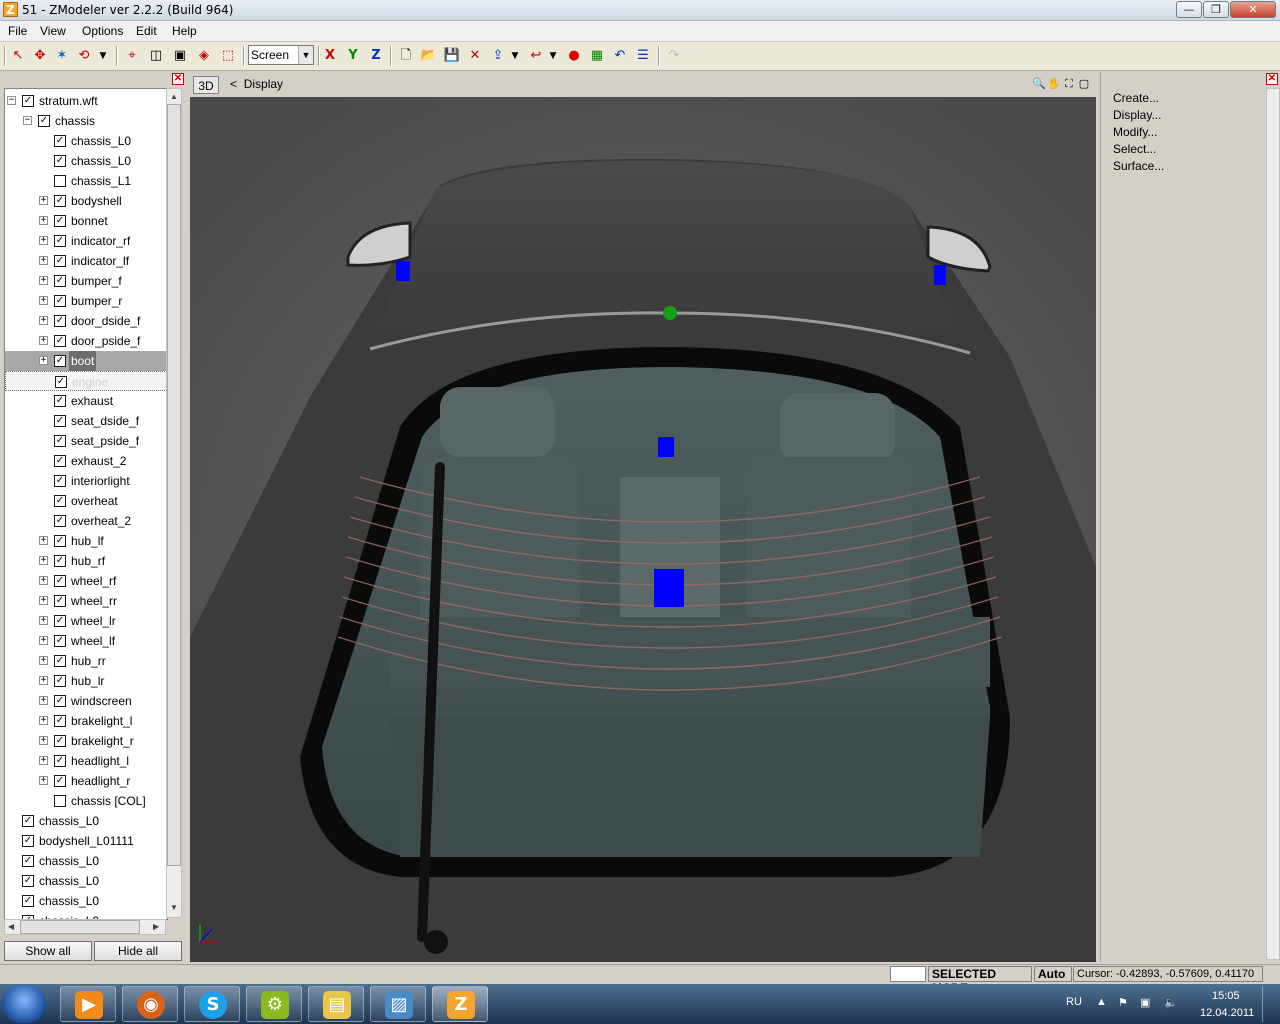 The height and width of the screenshot is (1024, 1280). Describe the element at coordinates (1054, 84) in the screenshot. I see `pan-hand-icon: ✋` at that location.